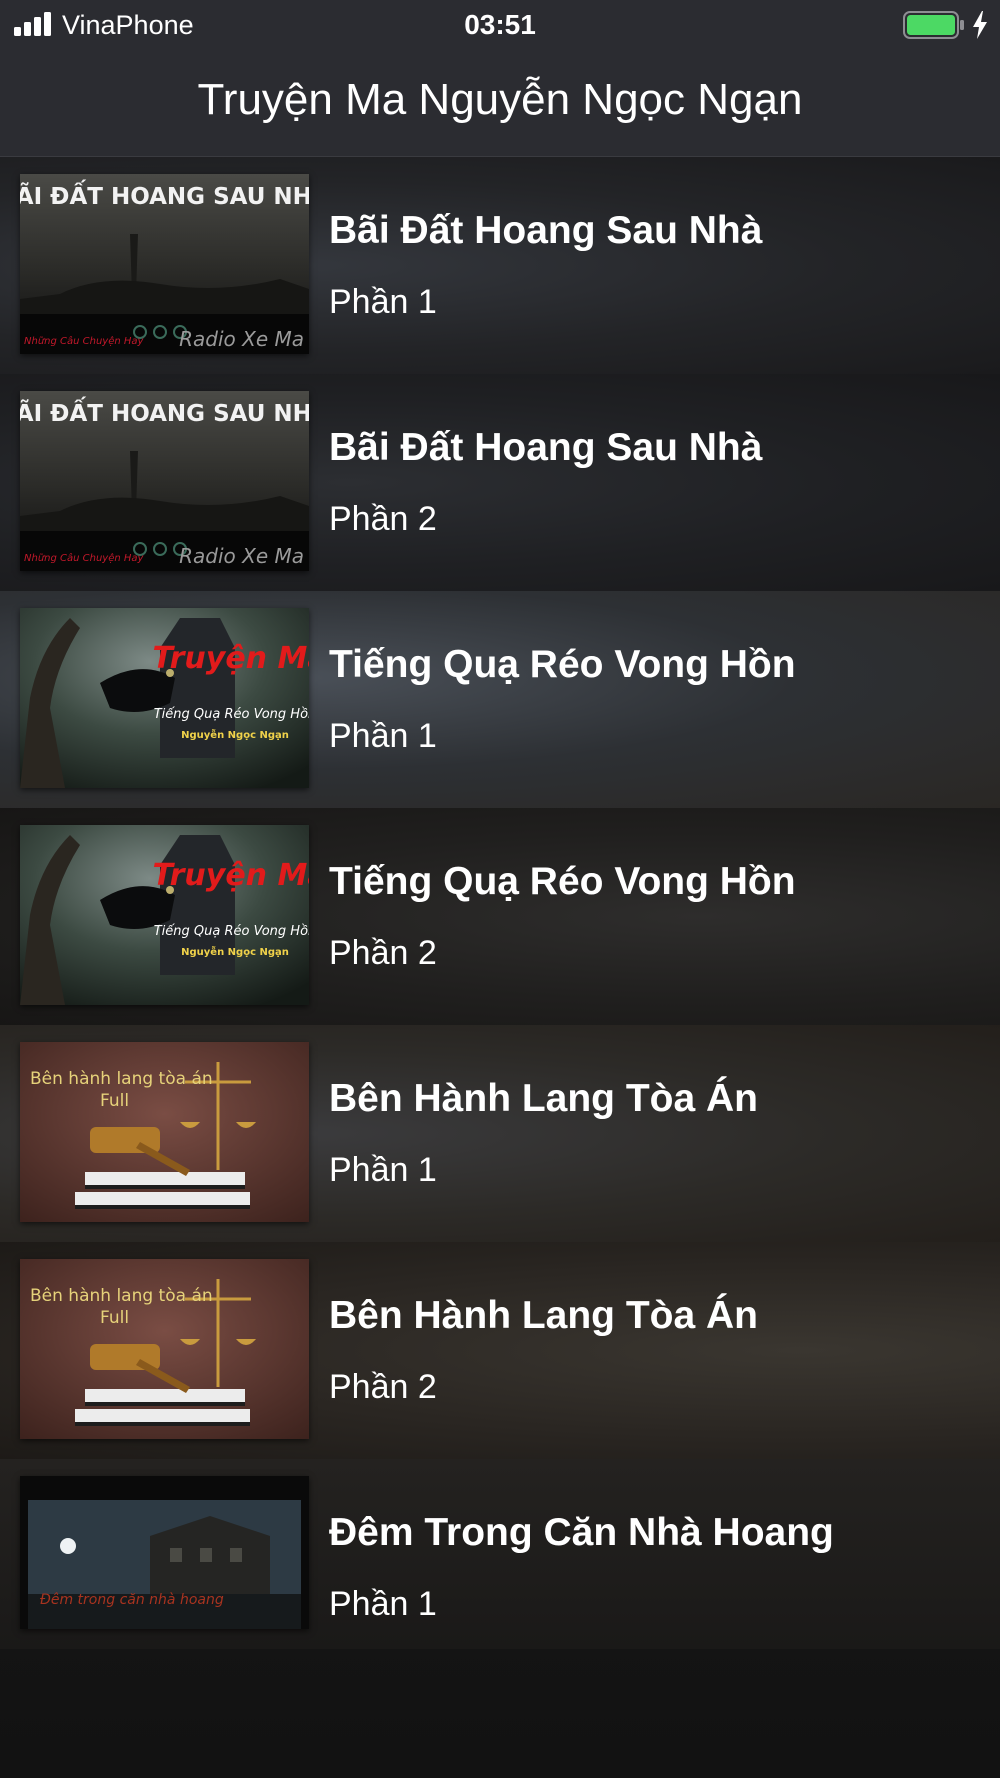 The width and height of the screenshot is (1000, 1778). Describe the element at coordinates (933, 25) in the screenshot. I see `battery-full-icon` at that location.